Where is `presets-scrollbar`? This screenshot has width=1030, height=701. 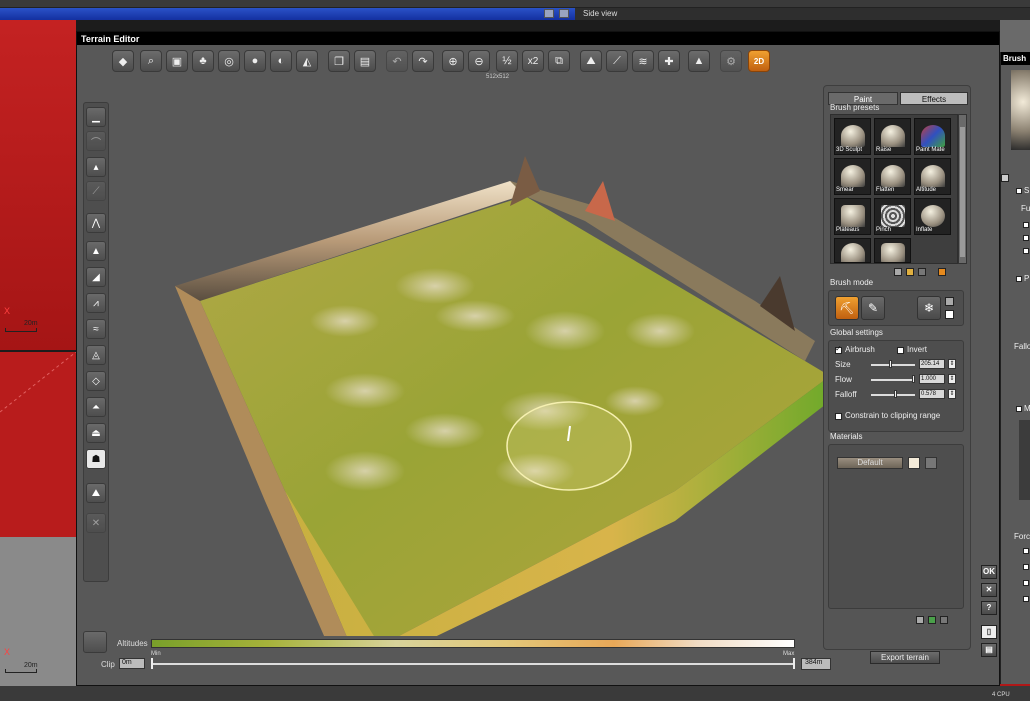
presets-scrollbar is located at coordinates (962, 189).